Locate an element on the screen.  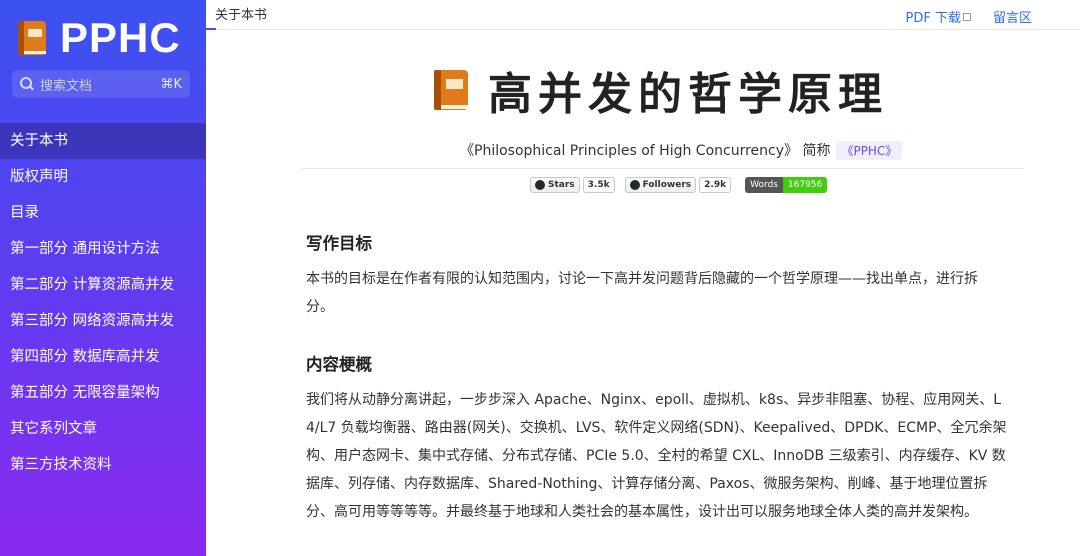
badges: Stars 3.5k Followers 2.9k Words 167956 is located at coordinates (679, 185).